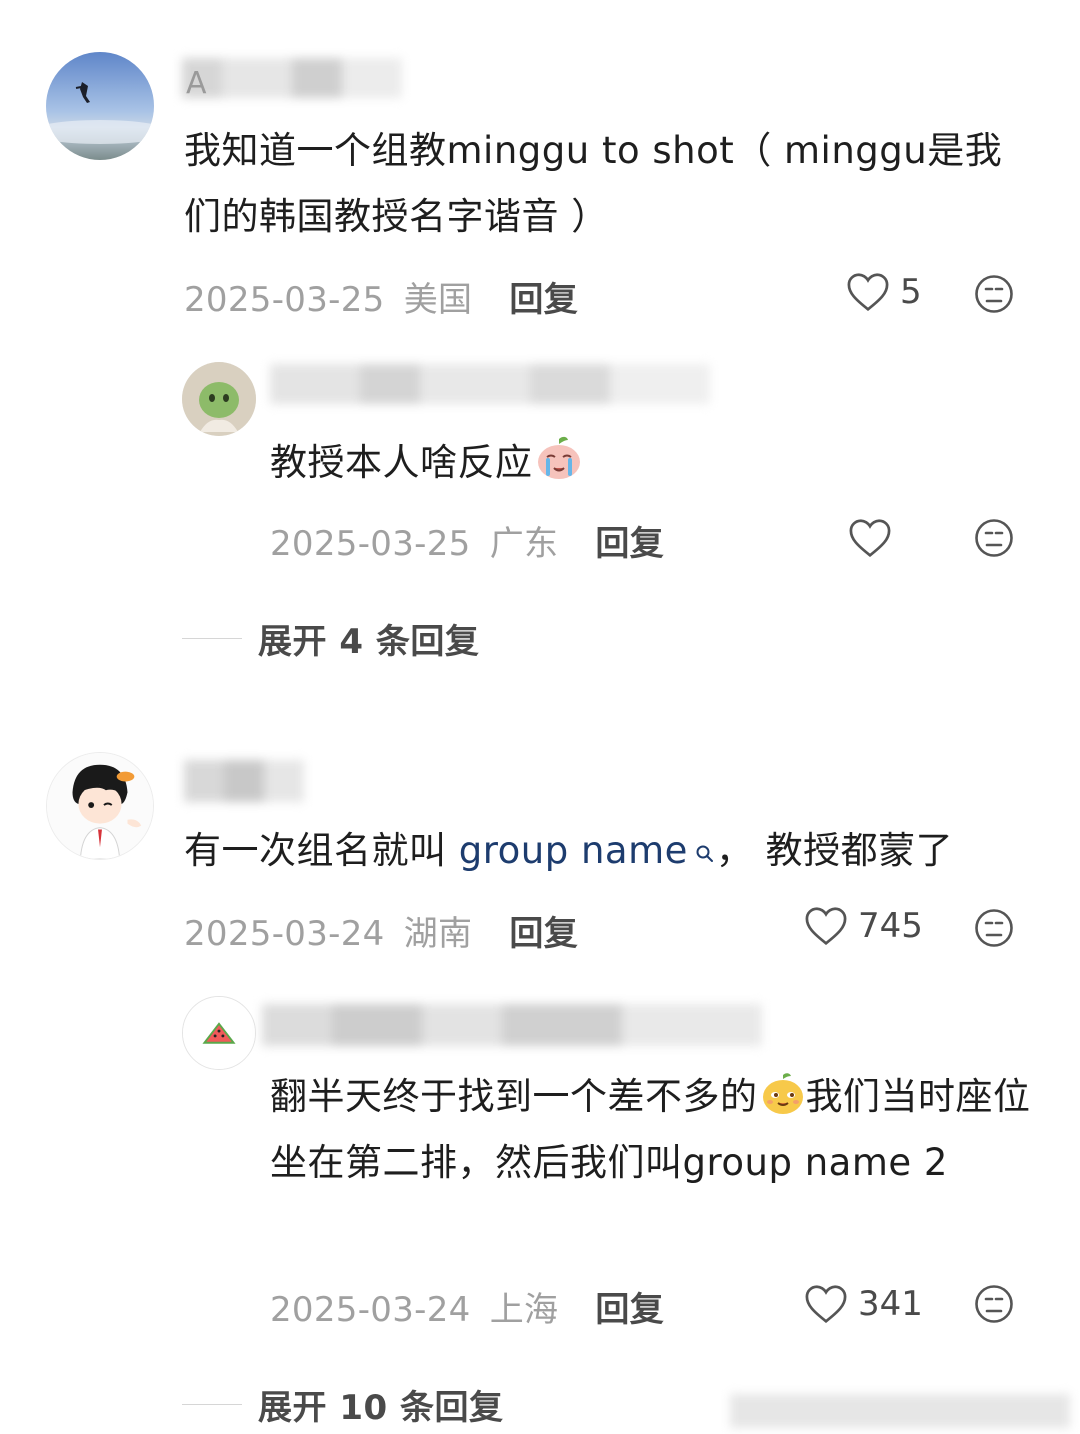 This screenshot has width=1080, height=1434. I want to click on reply-button-4: 回复, so click(629, 1310).